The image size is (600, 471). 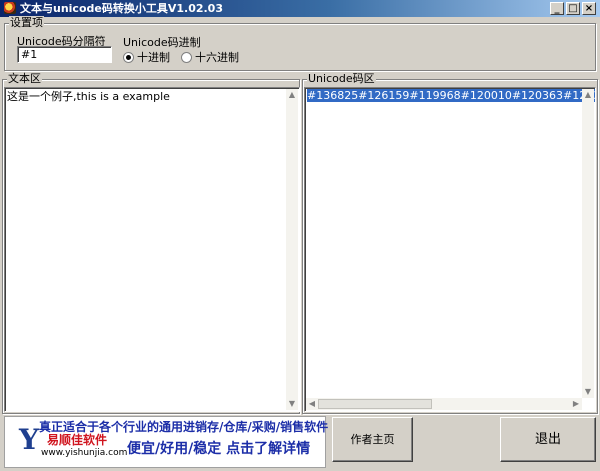 I want to click on window-title: 文本与unicode码转换小工具V1.02.03, so click(x=121, y=8).